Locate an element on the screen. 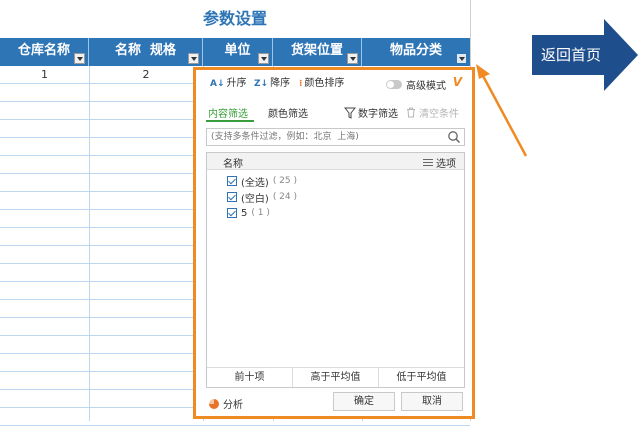 Image resolution: width=640 pixels, height=426 pixels. list-item-count: ( 1 ) is located at coordinates (260, 213).